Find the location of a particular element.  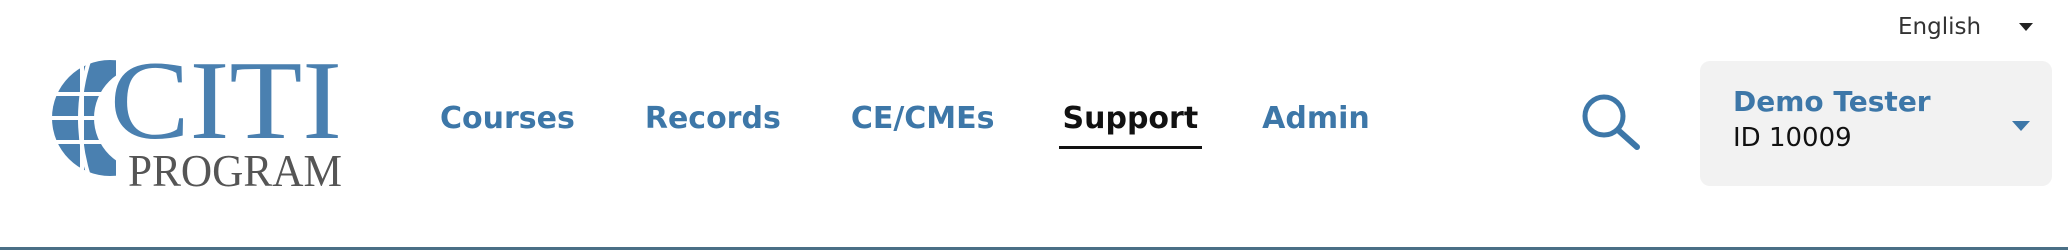

search-button is located at coordinates (1611, 123).